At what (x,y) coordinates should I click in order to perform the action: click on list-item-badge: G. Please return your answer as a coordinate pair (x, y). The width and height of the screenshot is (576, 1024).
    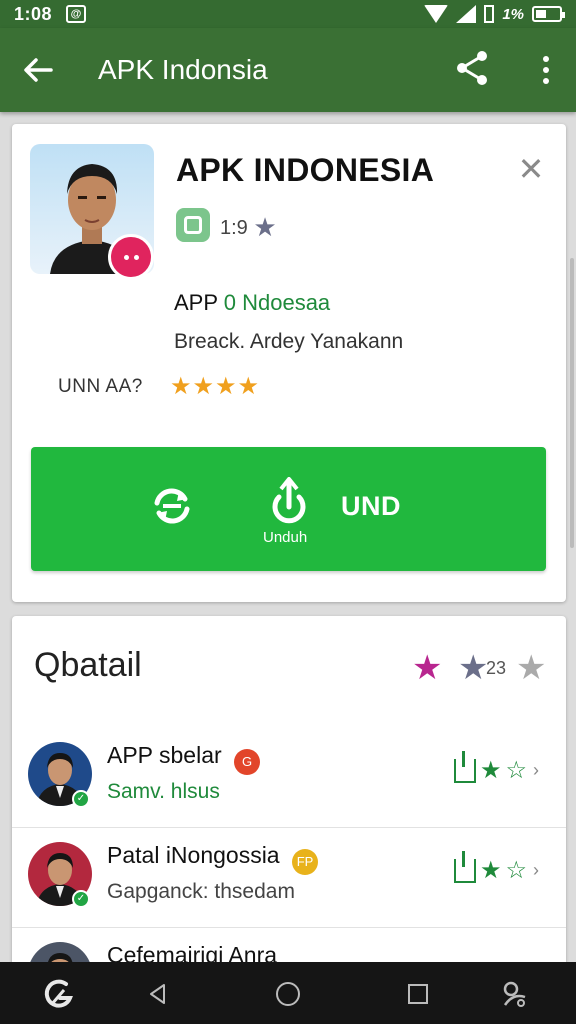
    Looking at the image, I should click on (247, 762).